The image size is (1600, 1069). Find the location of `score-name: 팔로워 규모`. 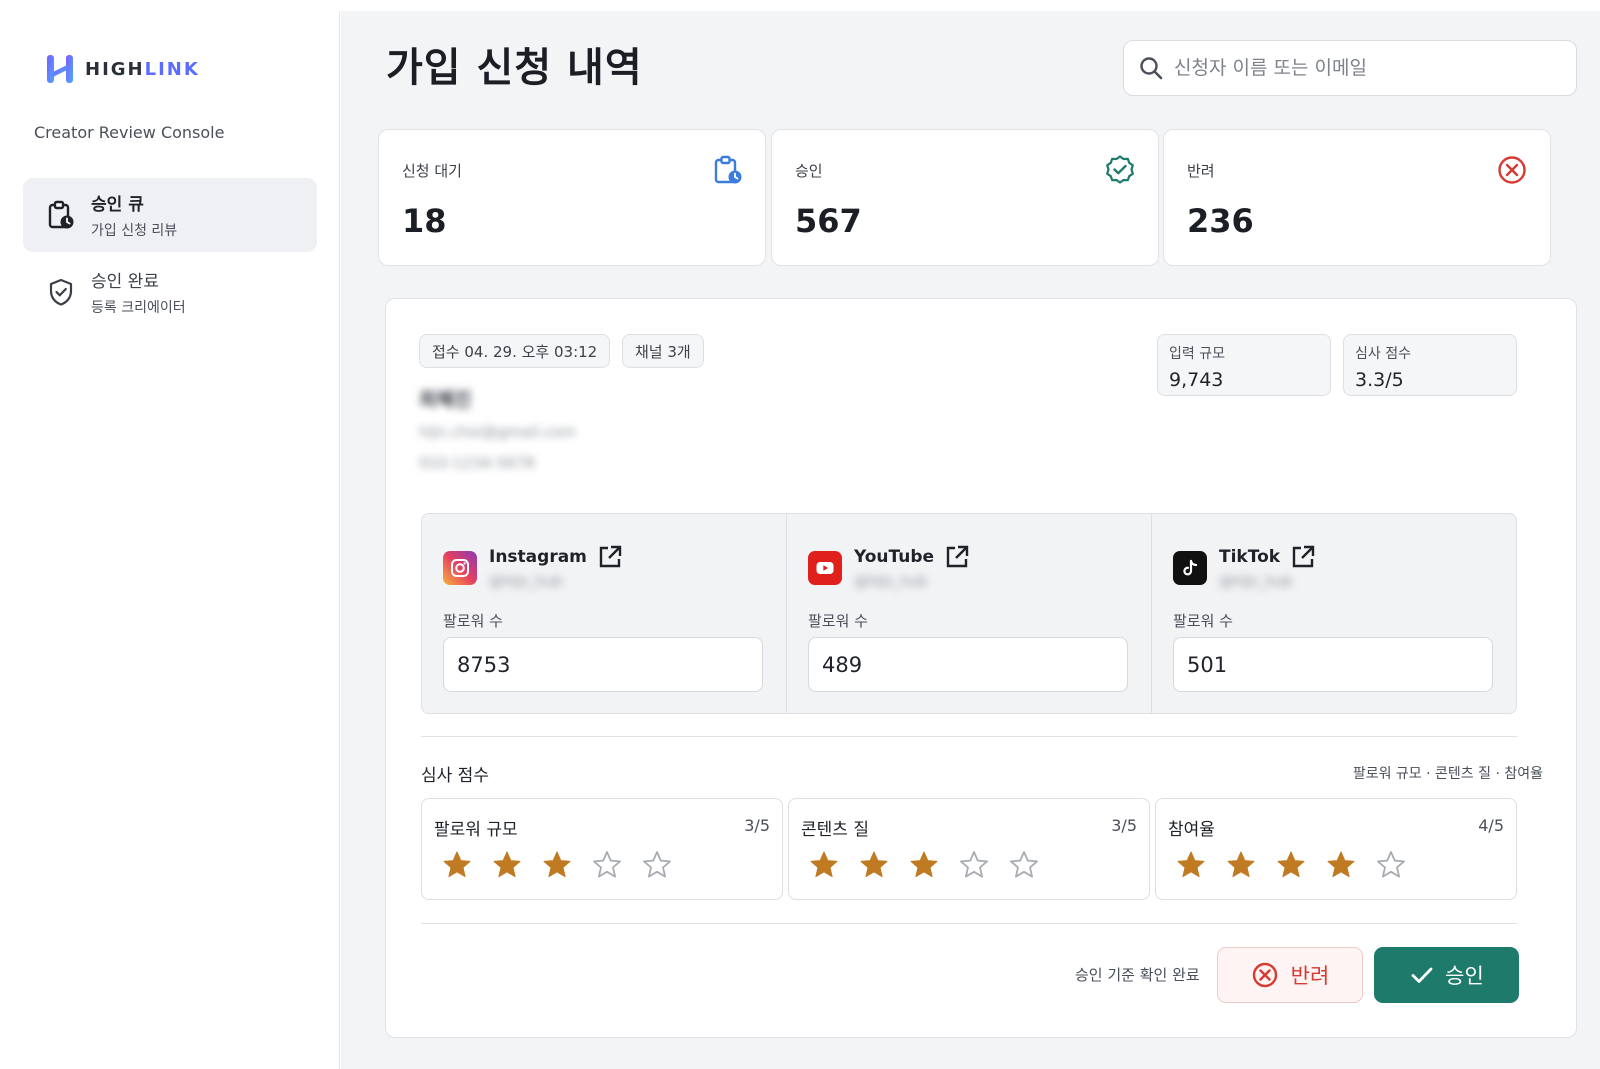

score-name: 팔로워 규모 is located at coordinates (476, 830).